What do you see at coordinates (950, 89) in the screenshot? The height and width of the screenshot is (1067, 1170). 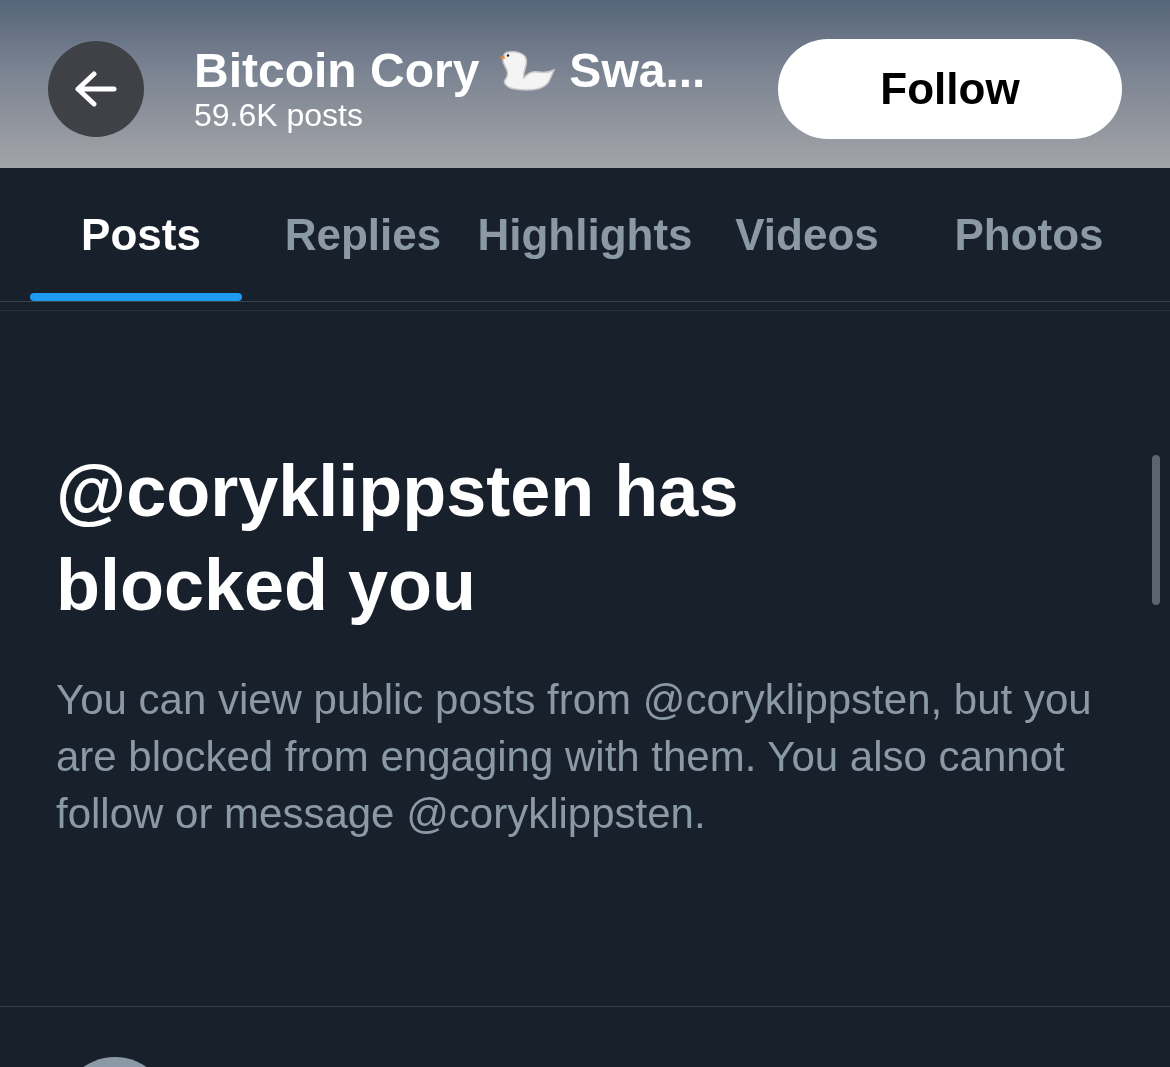 I see `follow-button: Follow` at bounding box center [950, 89].